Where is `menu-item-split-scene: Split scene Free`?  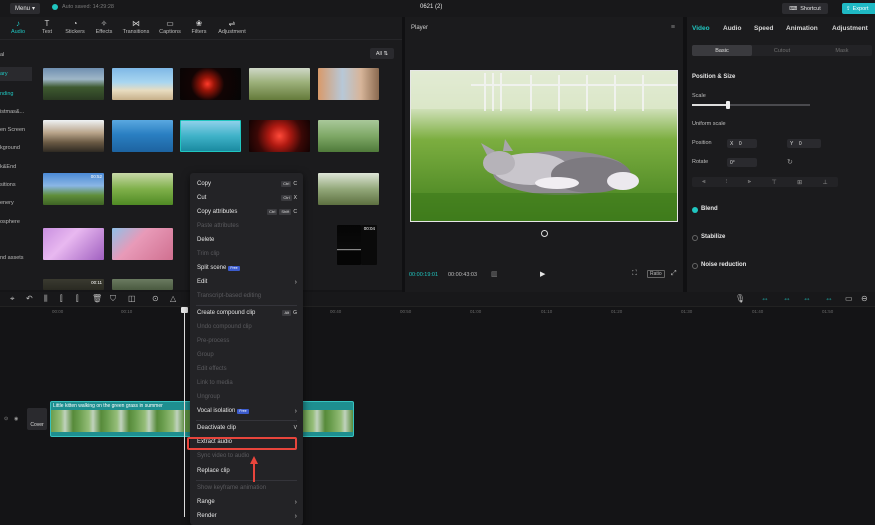 menu-item-split-scene: Split scene Free is located at coordinates (247, 268).